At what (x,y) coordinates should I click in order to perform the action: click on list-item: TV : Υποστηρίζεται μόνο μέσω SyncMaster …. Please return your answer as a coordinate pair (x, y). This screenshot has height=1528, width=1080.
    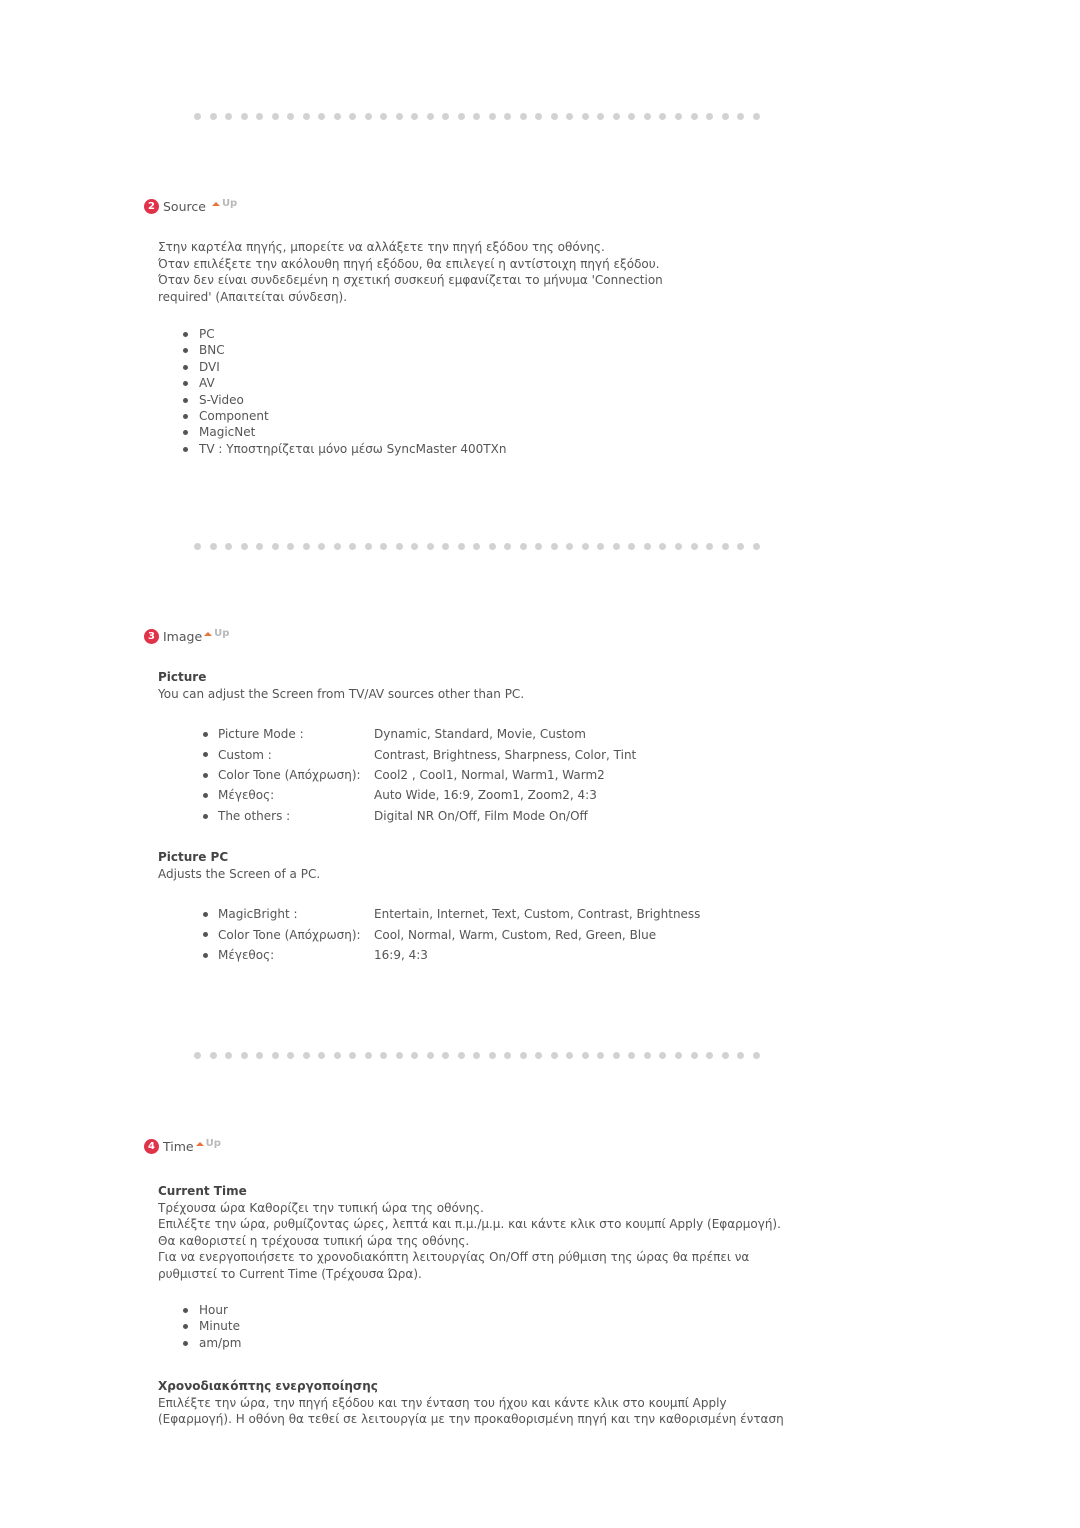
    Looking at the image, I should click on (344, 449).